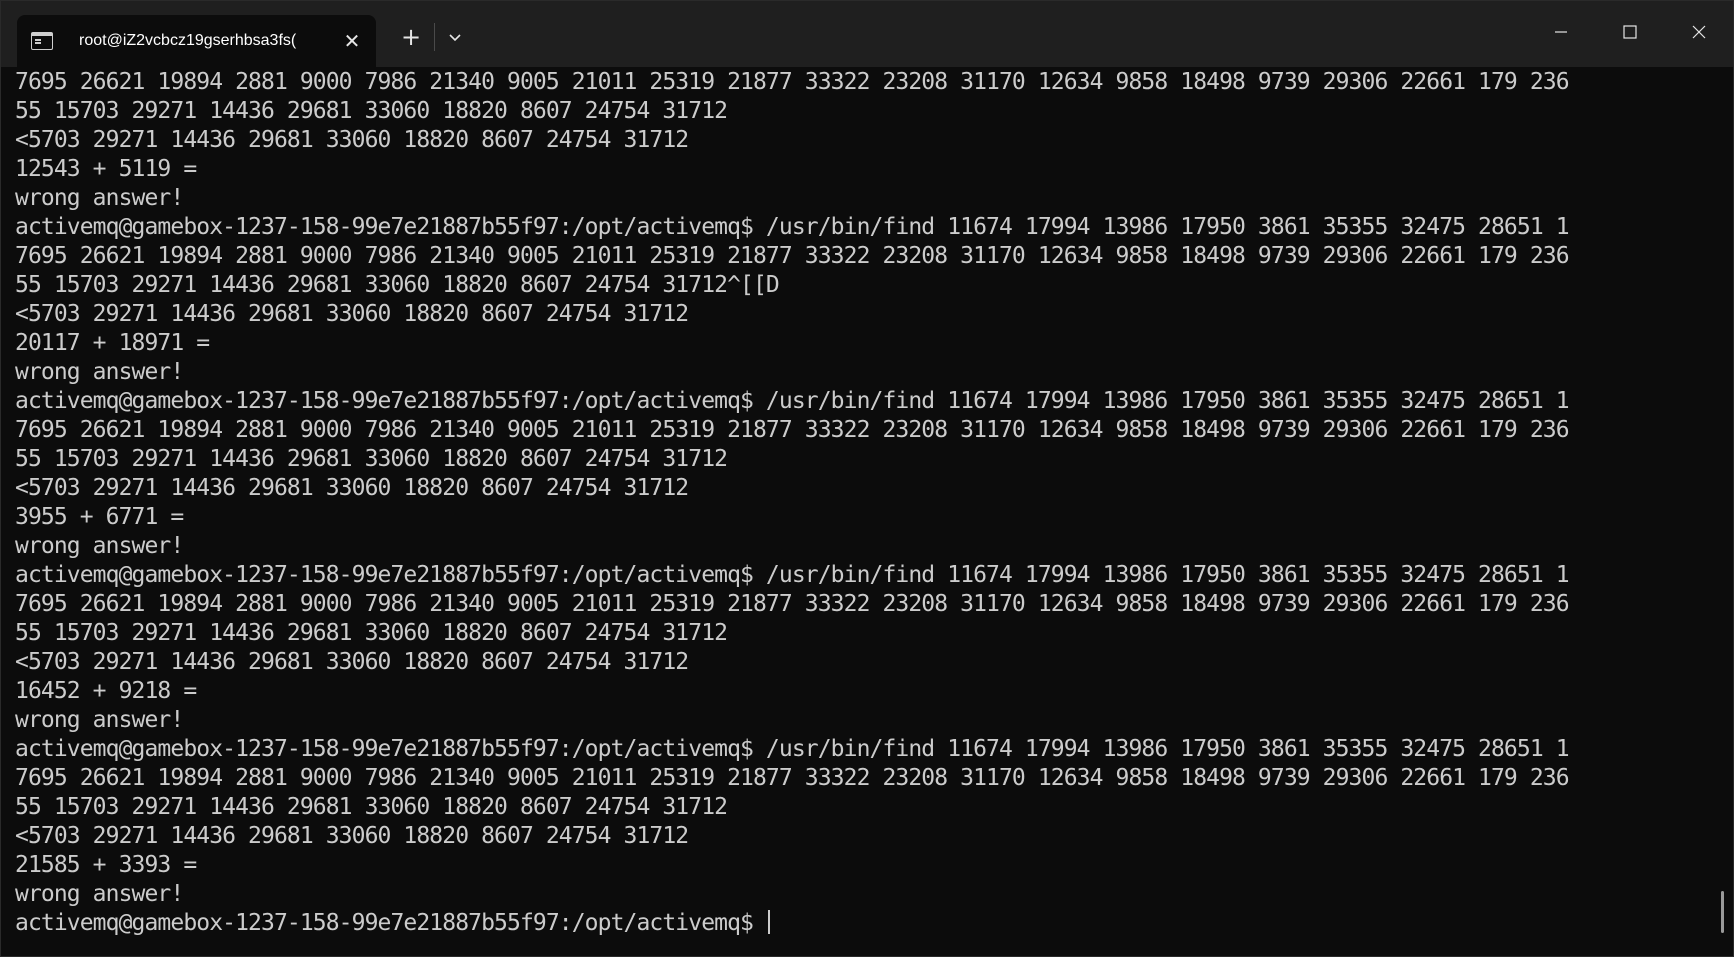 This screenshot has height=957, width=1734. I want to click on title-bar: root@iZ2vcbcz19gserhbsa3fs( ✕ +, so click(867, 34).